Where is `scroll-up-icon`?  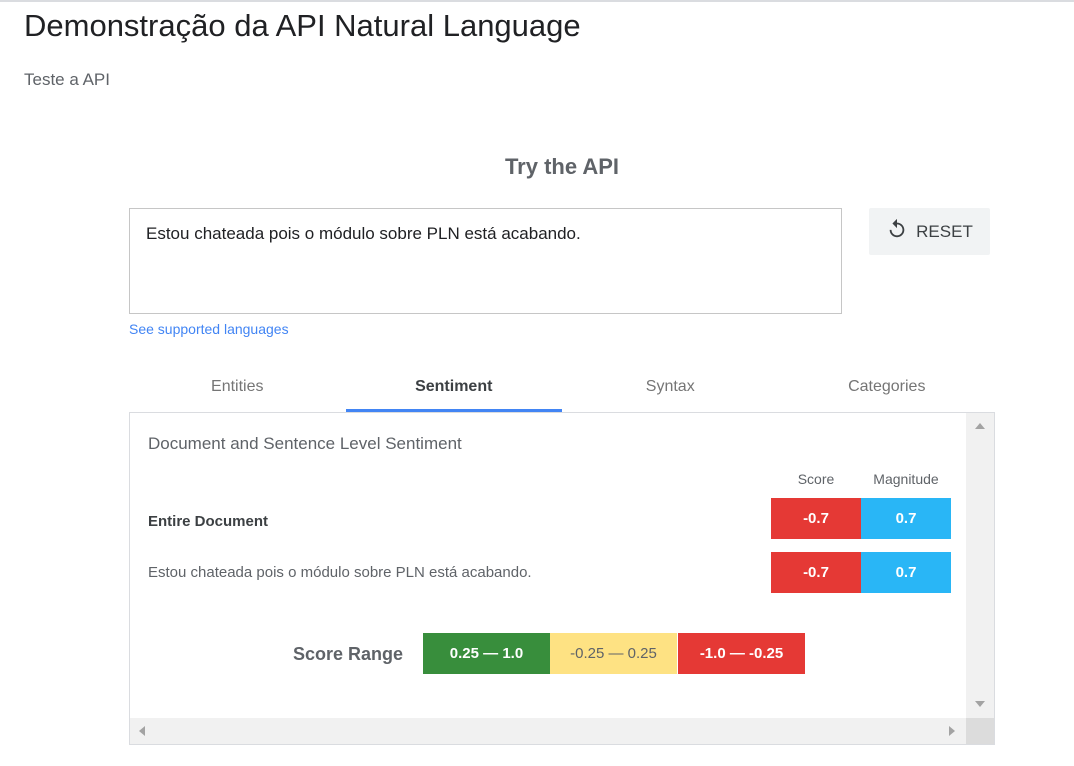
scroll-up-icon is located at coordinates (980, 426).